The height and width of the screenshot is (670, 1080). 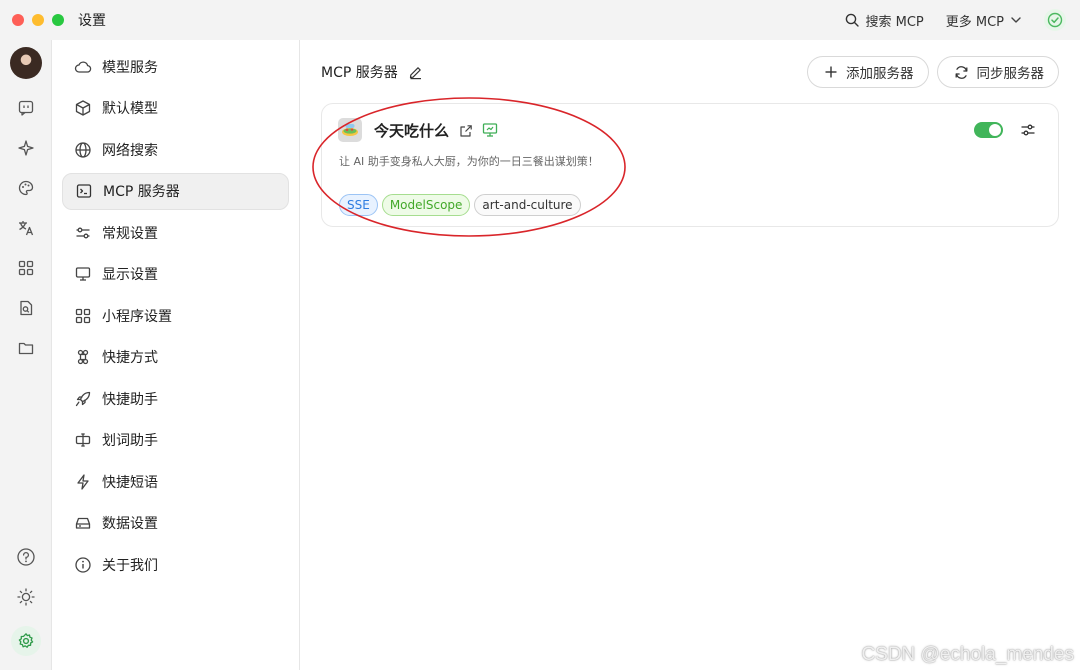 I want to click on nav-item-selection-assistant: 划词助手, so click(x=175, y=440).